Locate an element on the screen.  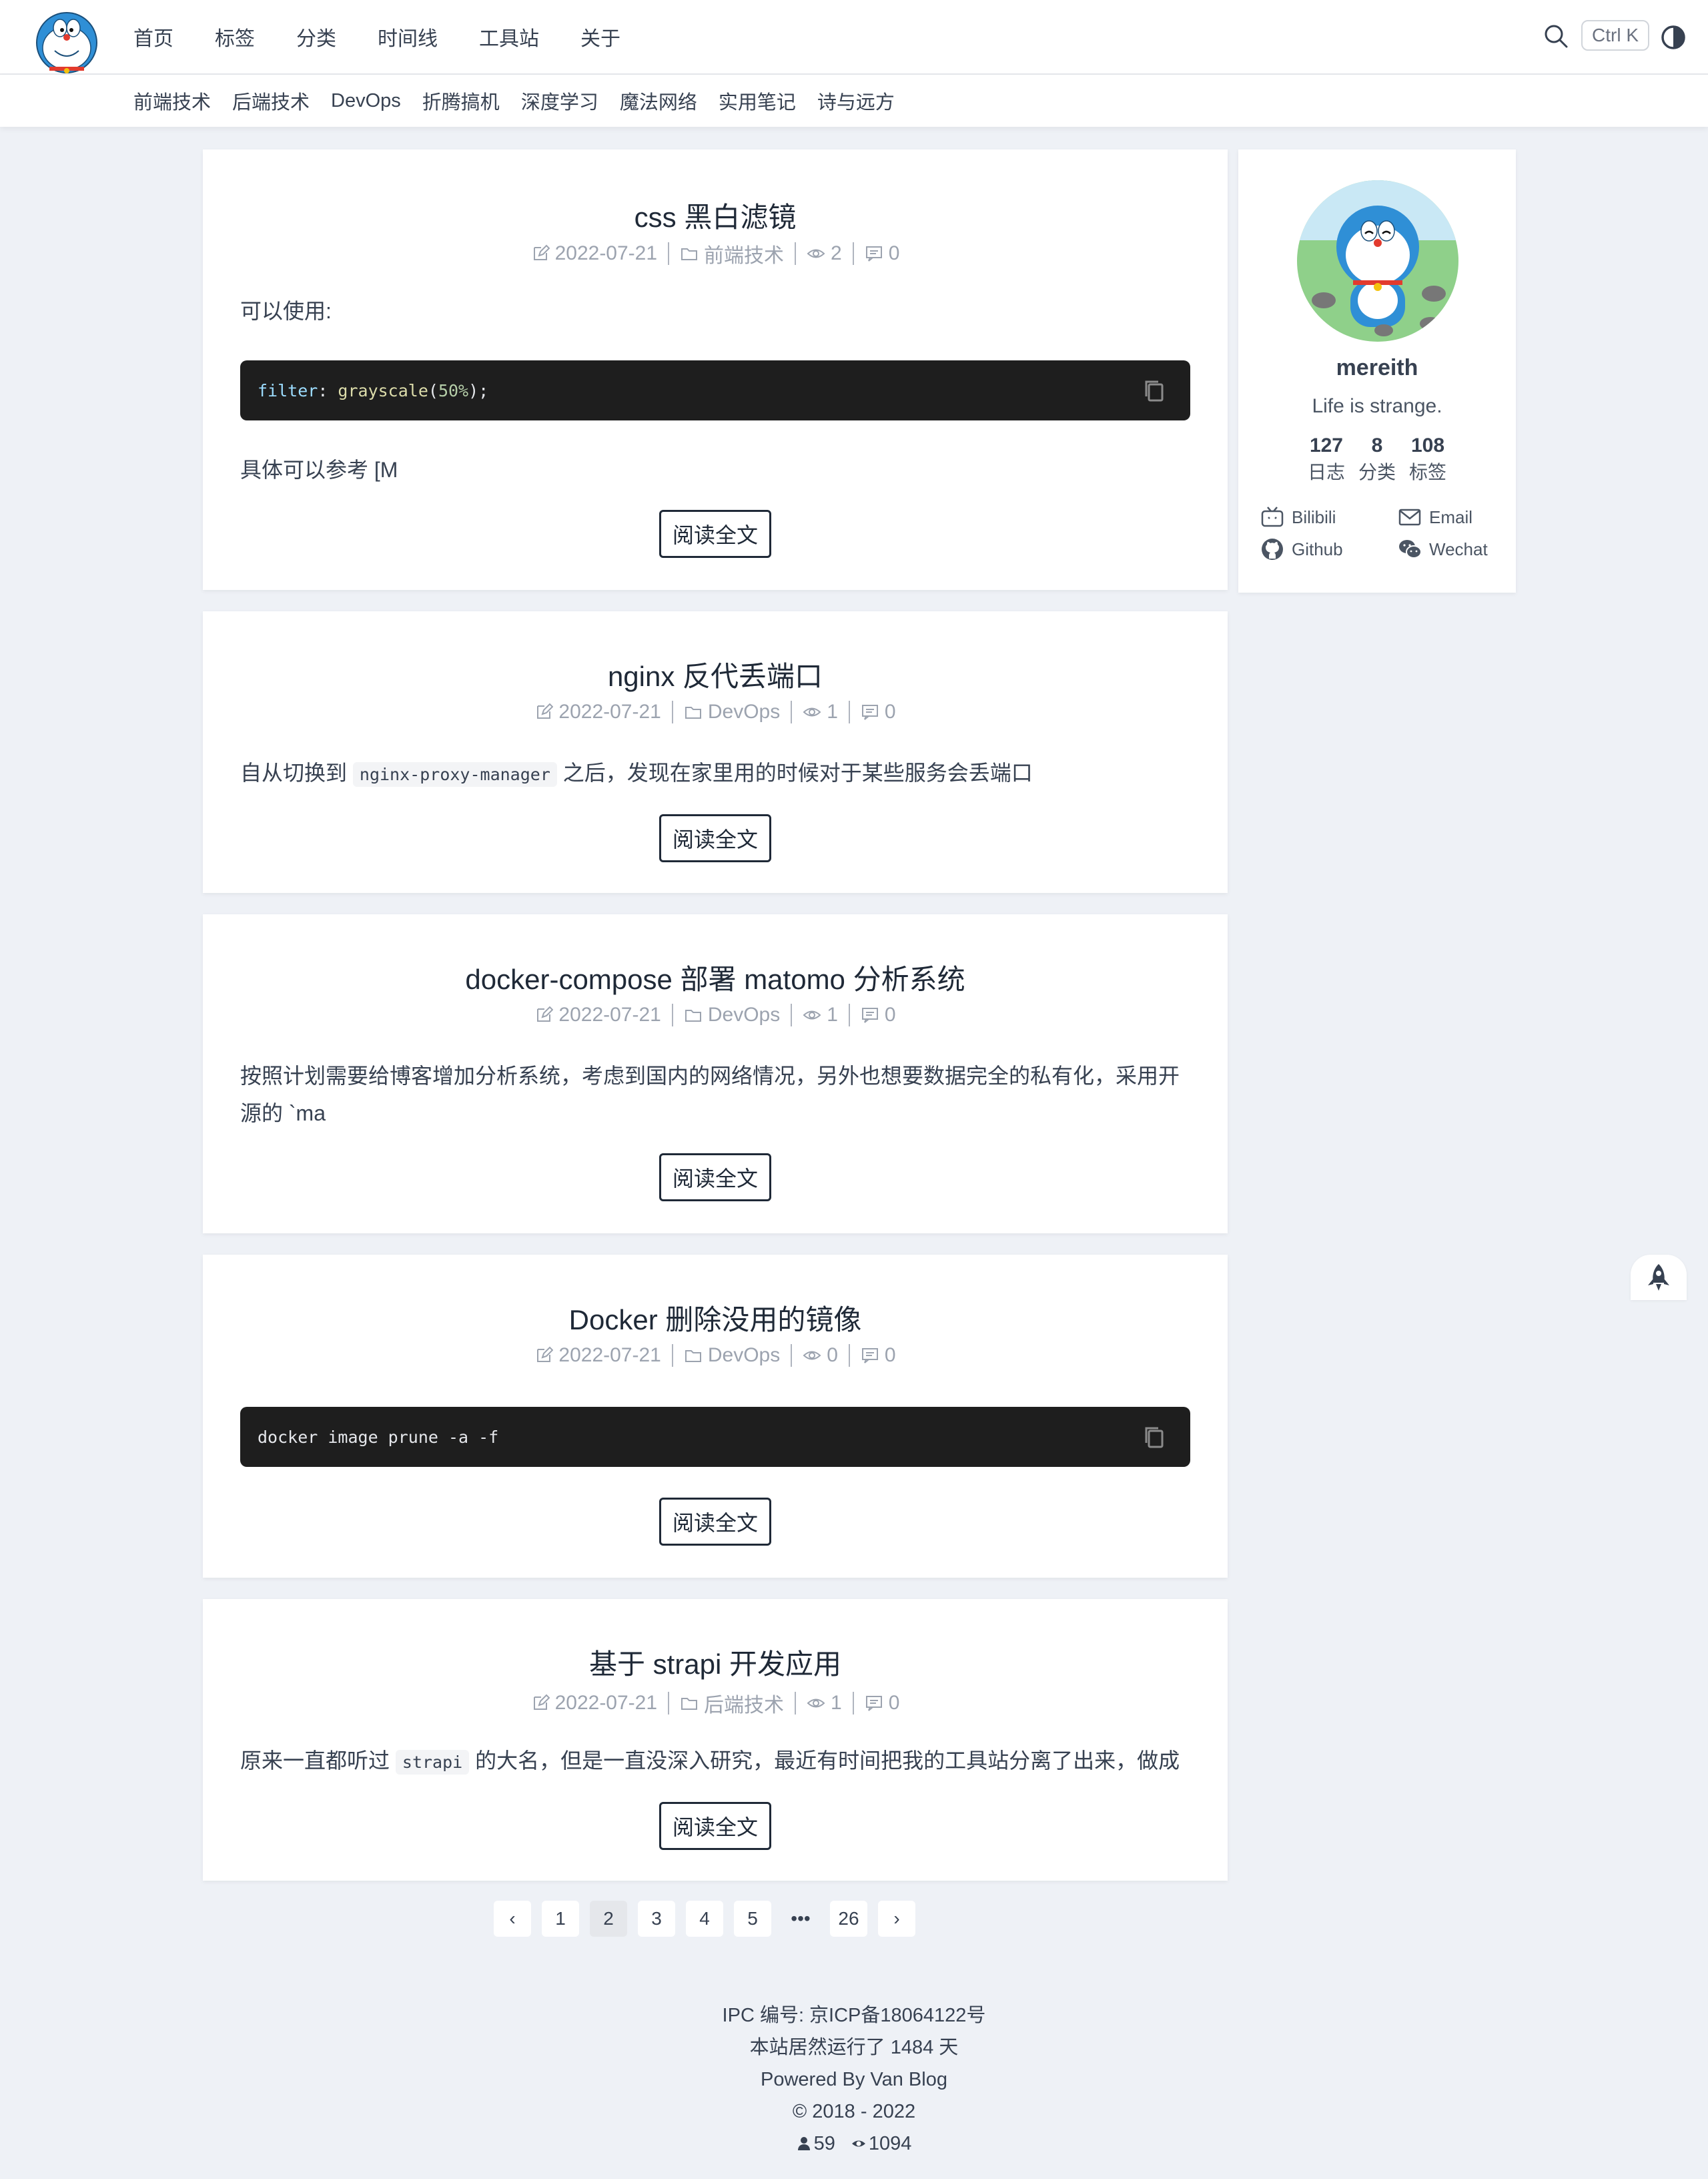
pagination-page: 5 is located at coordinates (753, 1919).